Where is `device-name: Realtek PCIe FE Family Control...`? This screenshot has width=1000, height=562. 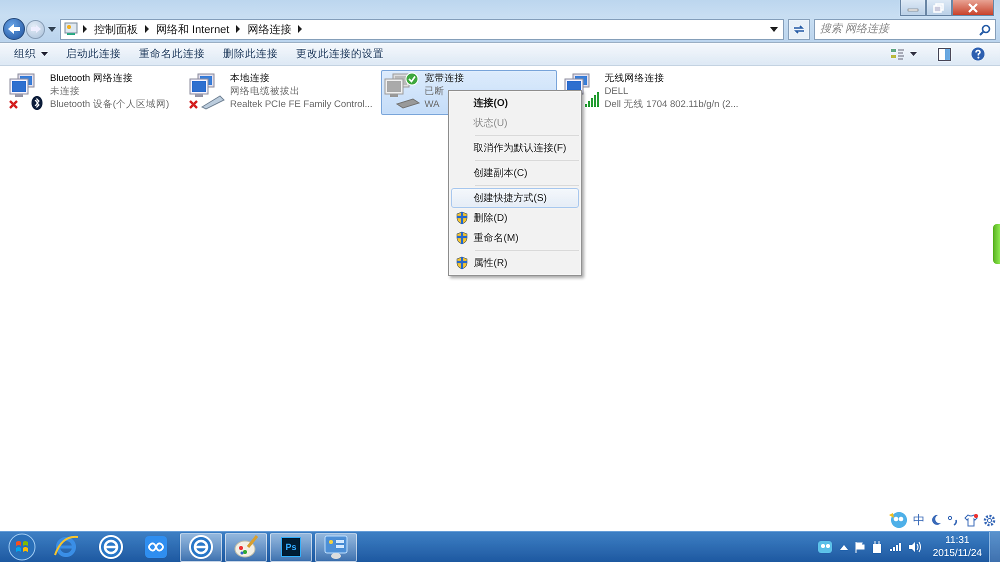 device-name: Realtek PCIe FE Family Control... is located at coordinates (301, 104).